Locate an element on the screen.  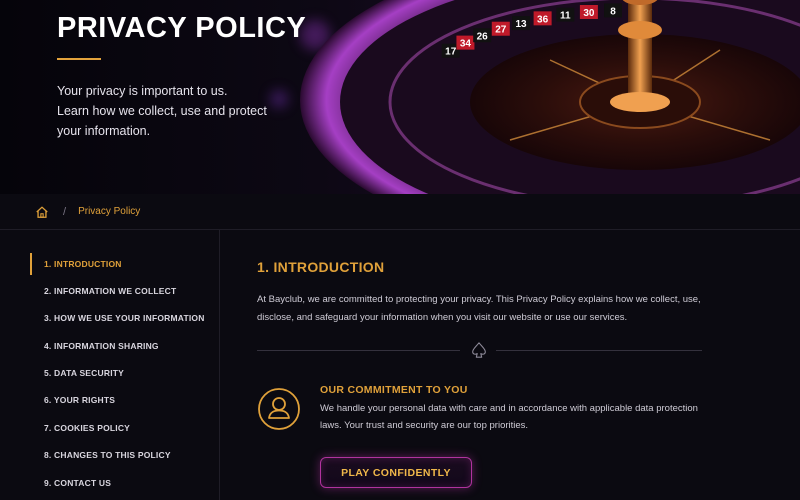
toc-item-information-we-collect: 2. INFORMATION WE COLLECT is located at coordinates (122, 291).